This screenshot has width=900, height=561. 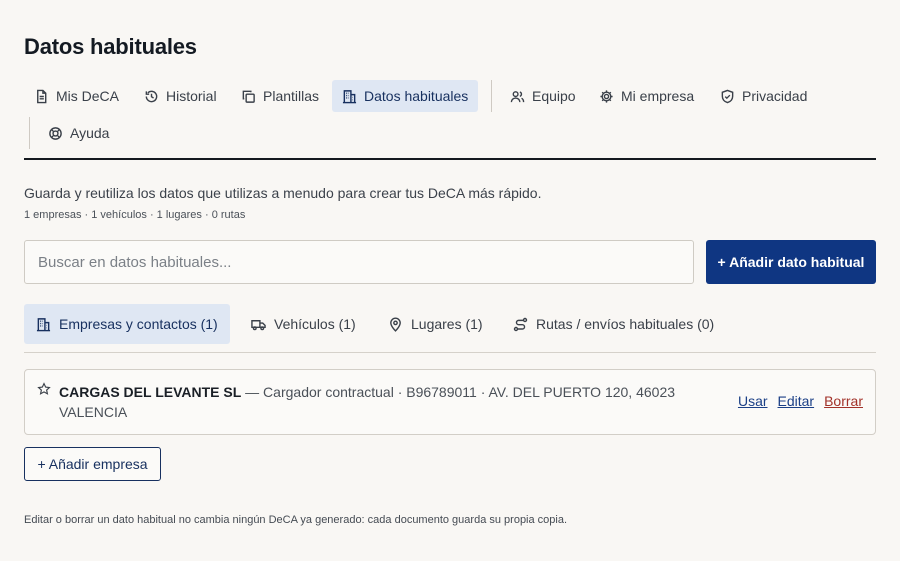 I want to click on tab-rutas: Rutas / envíos habituales (0), so click(x=613, y=324).